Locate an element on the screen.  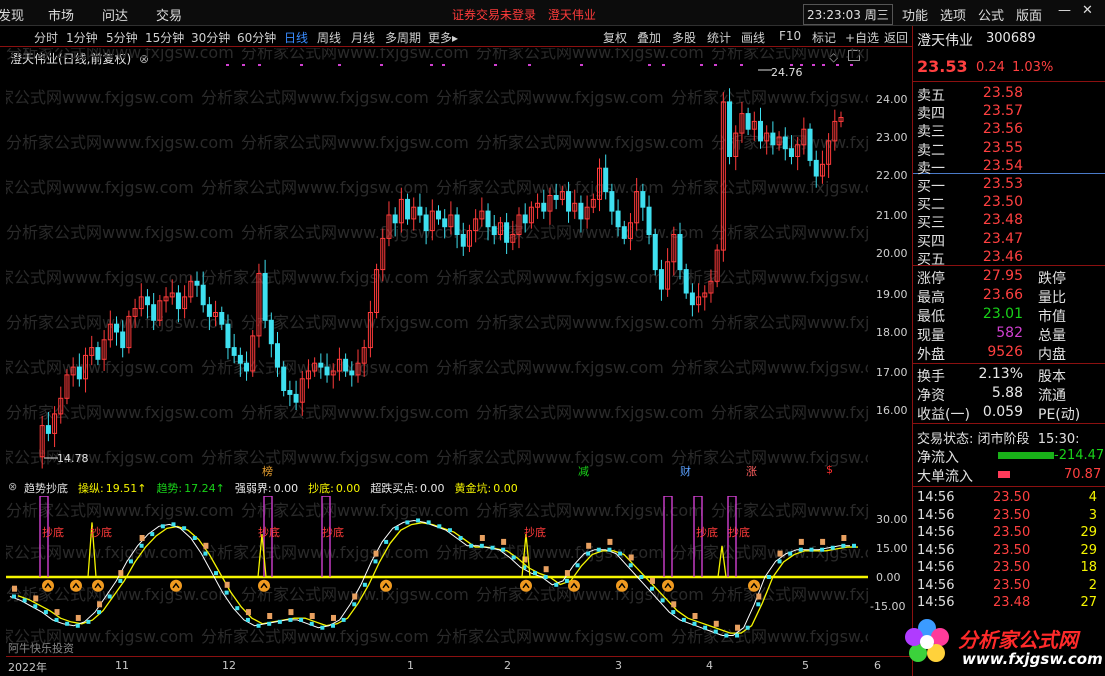
menu-trade: 交易 is located at coordinates (169, 14).